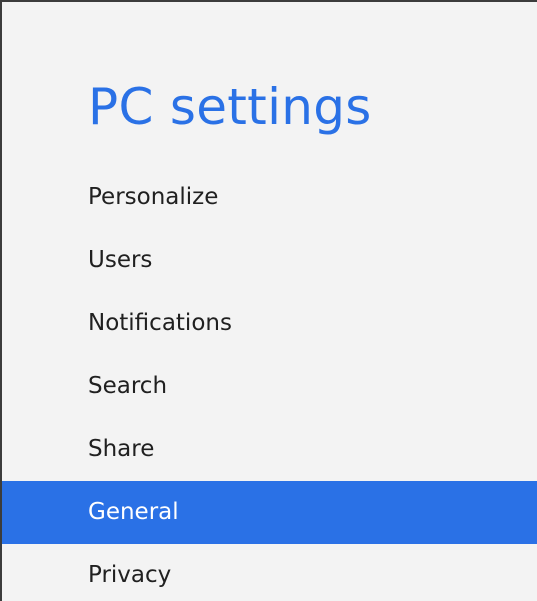 The image size is (537, 601). What do you see at coordinates (269, 572) in the screenshot?
I see `nav-item-privacy: Privacy` at bounding box center [269, 572].